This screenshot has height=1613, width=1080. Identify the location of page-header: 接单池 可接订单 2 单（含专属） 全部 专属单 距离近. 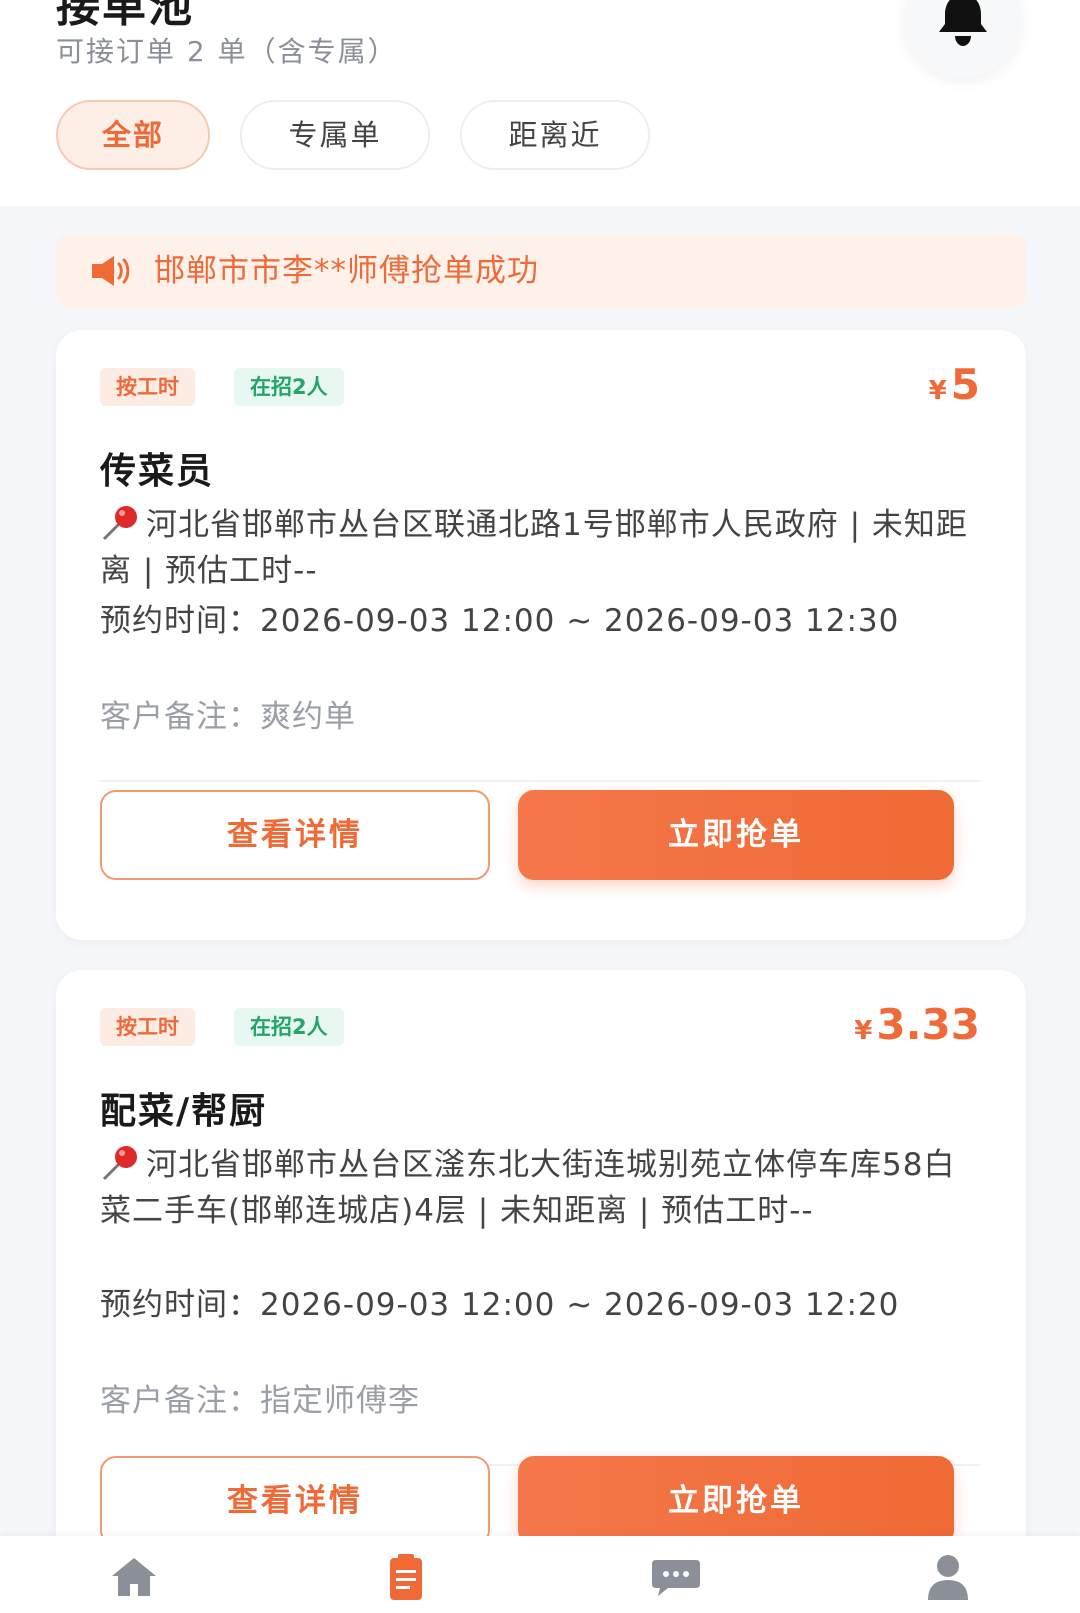
(540, 103).